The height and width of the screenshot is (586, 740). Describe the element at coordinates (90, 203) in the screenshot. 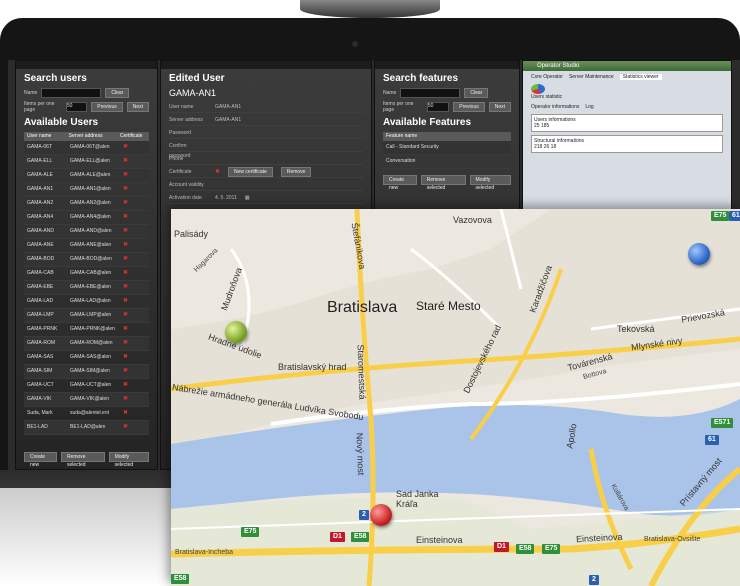

I see `server-address-cell: GAMA-AN2@alen` at that location.